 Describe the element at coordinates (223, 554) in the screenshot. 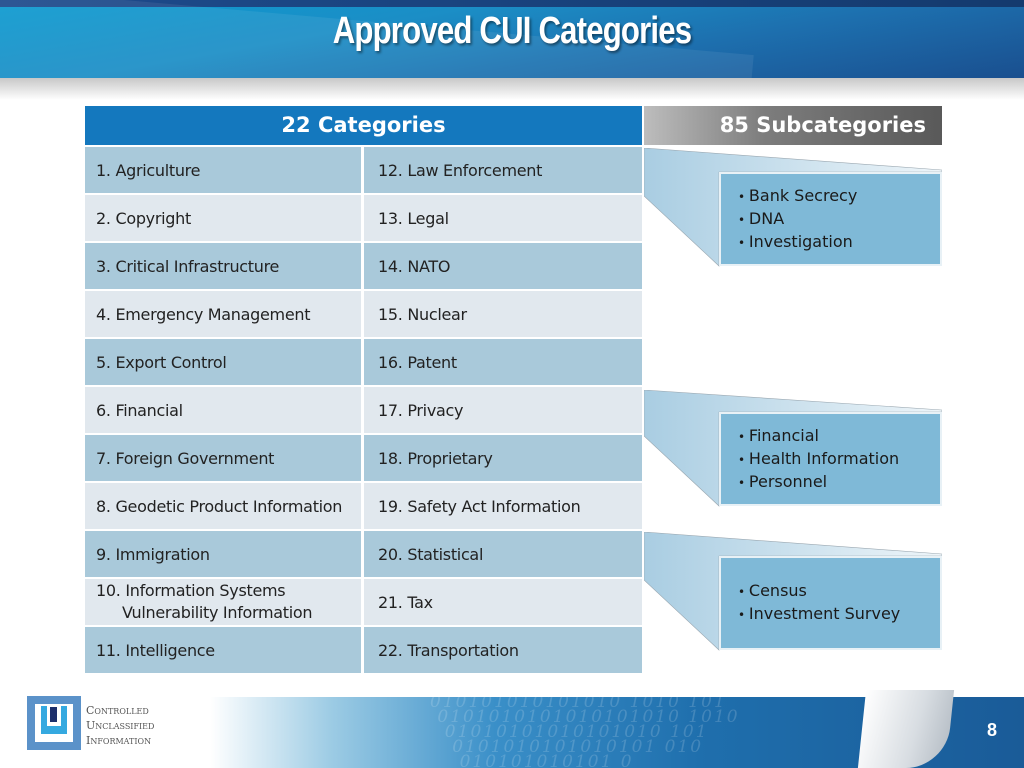

I see `category-cell: 9. Immigration` at that location.